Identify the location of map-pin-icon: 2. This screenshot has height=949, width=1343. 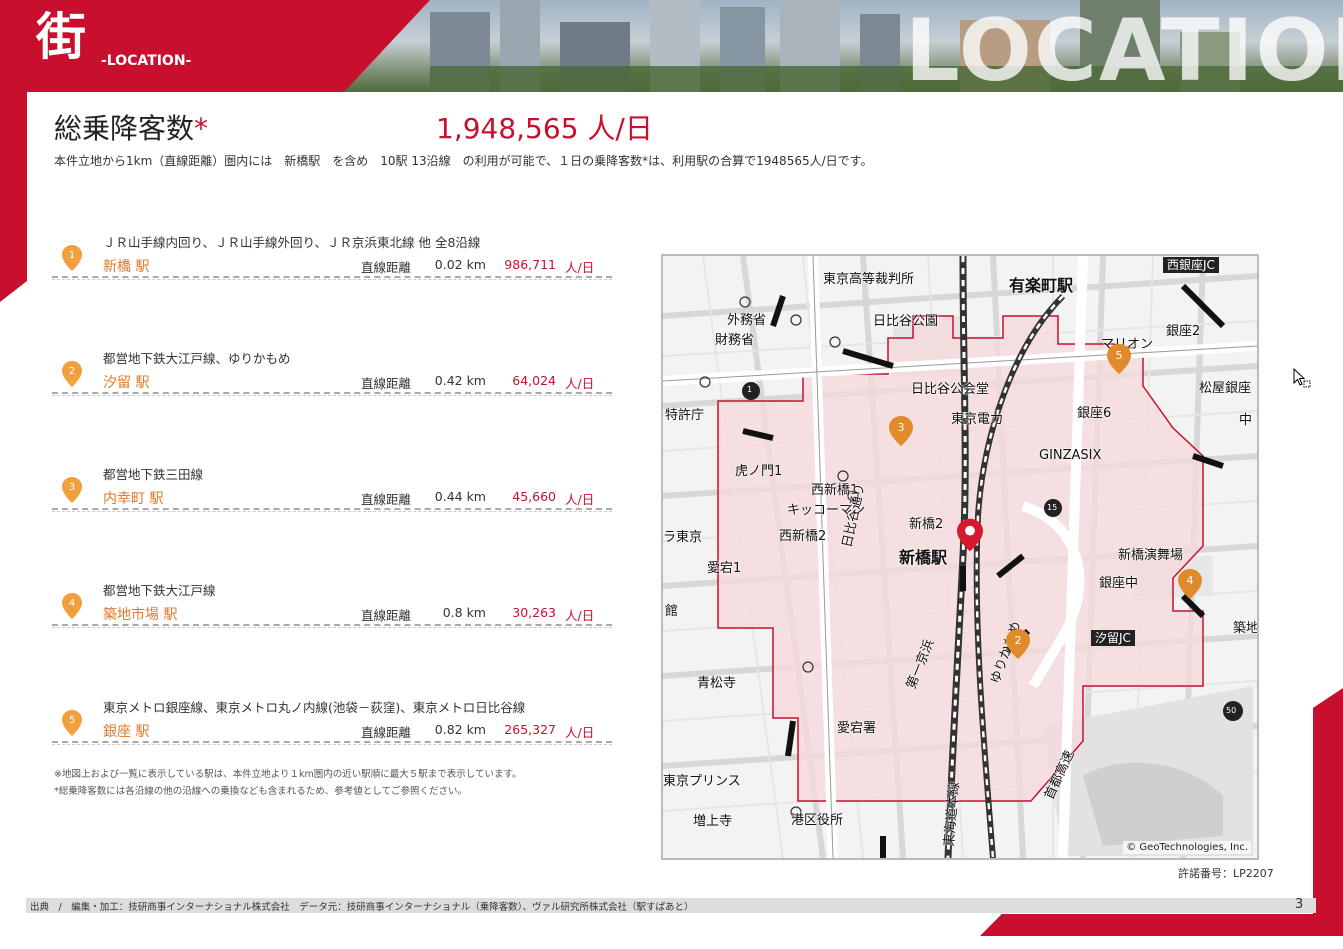
(72, 374).